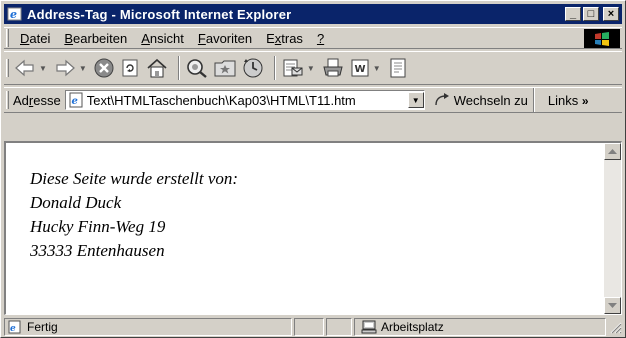 The width and height of the screenshot is (626, 338). I want to click on edit-icon: W, so click(360, 68).